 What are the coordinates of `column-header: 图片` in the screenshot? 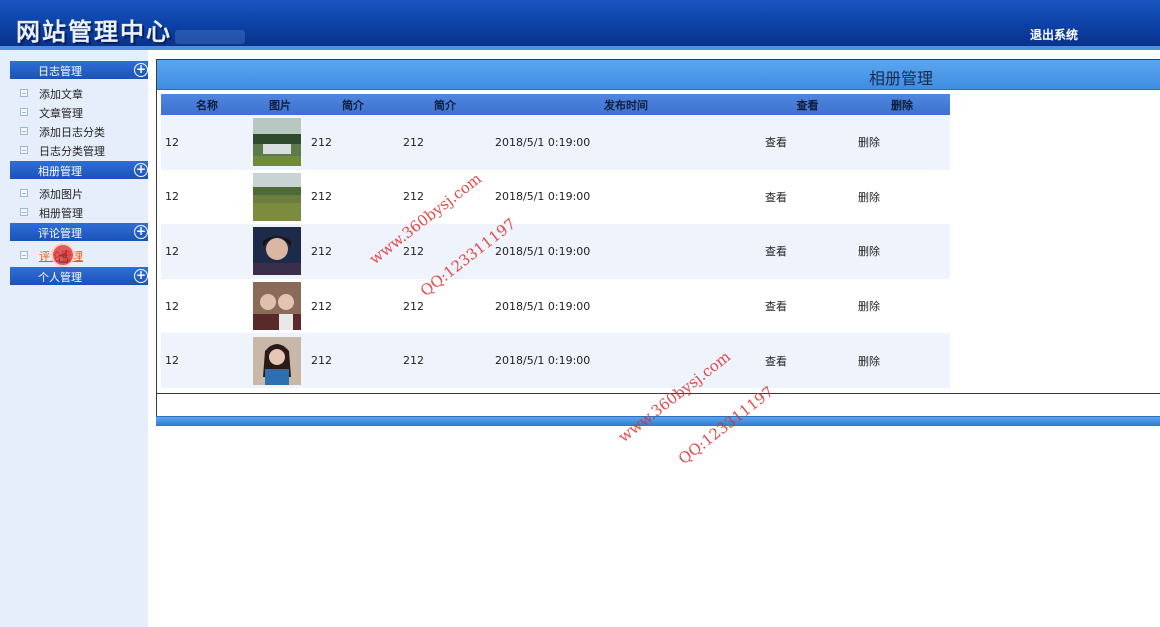 It's located at (280, 104).